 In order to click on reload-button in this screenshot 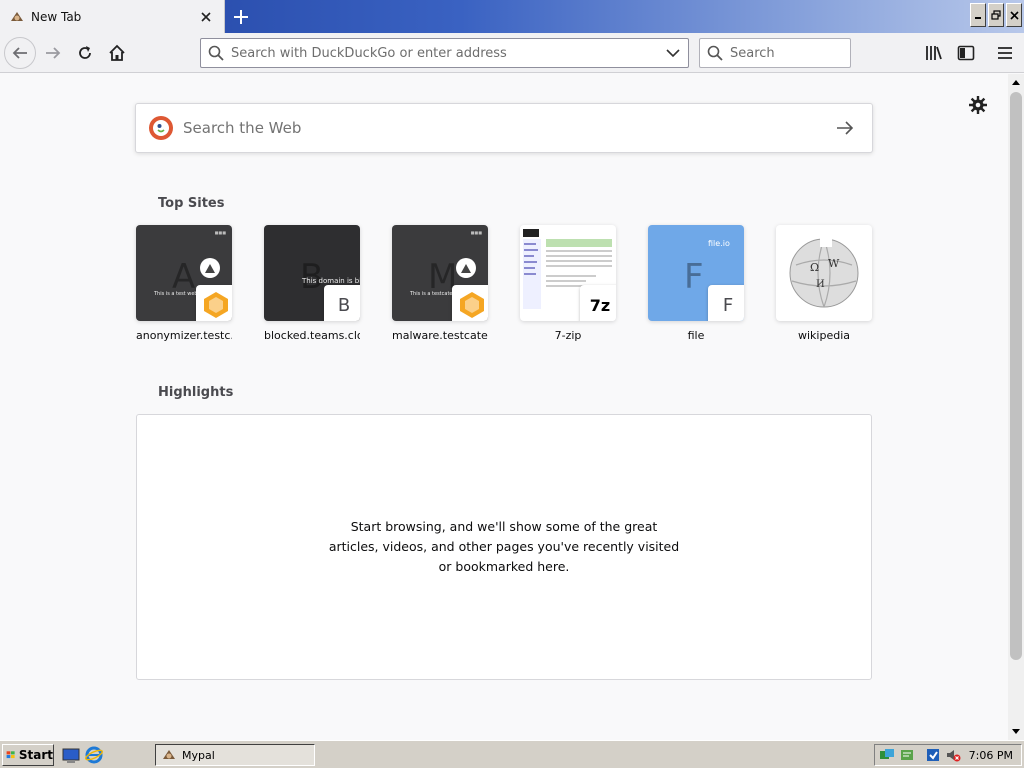, I will do `click(85, 53)`.